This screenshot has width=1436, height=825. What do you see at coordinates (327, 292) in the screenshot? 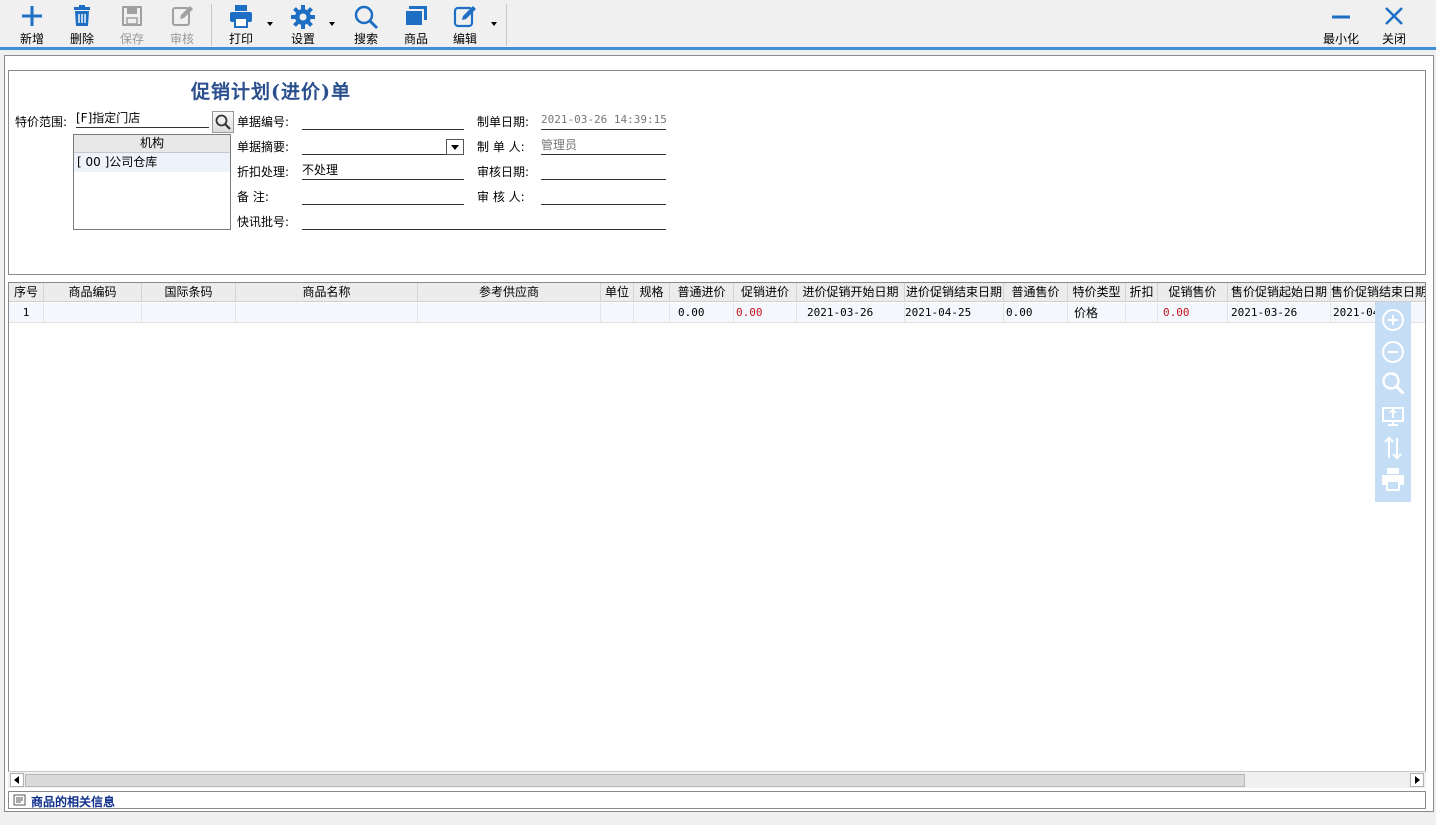
I see `column-header: 商品名称` at bounding box center [327, 292].